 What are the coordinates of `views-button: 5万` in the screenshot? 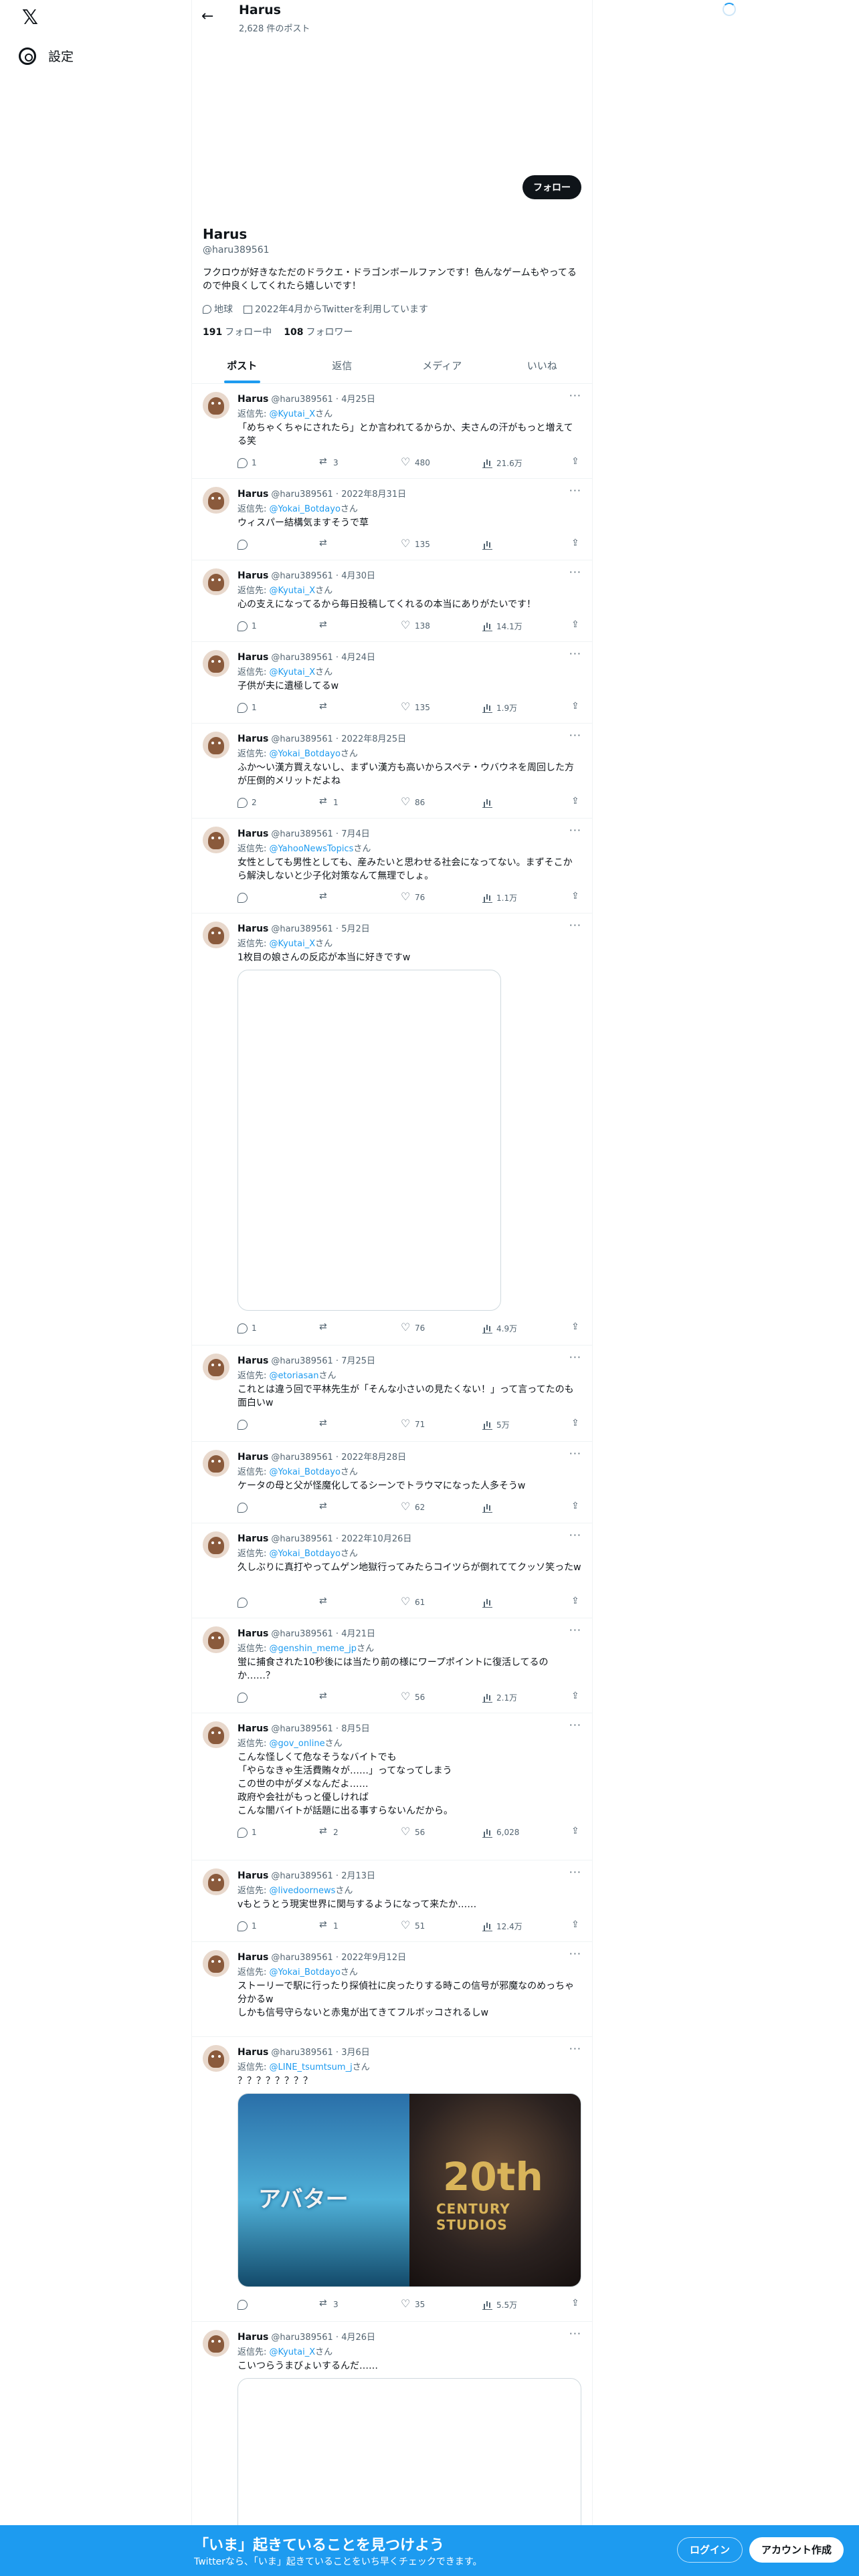 It's located at (523, 1424).